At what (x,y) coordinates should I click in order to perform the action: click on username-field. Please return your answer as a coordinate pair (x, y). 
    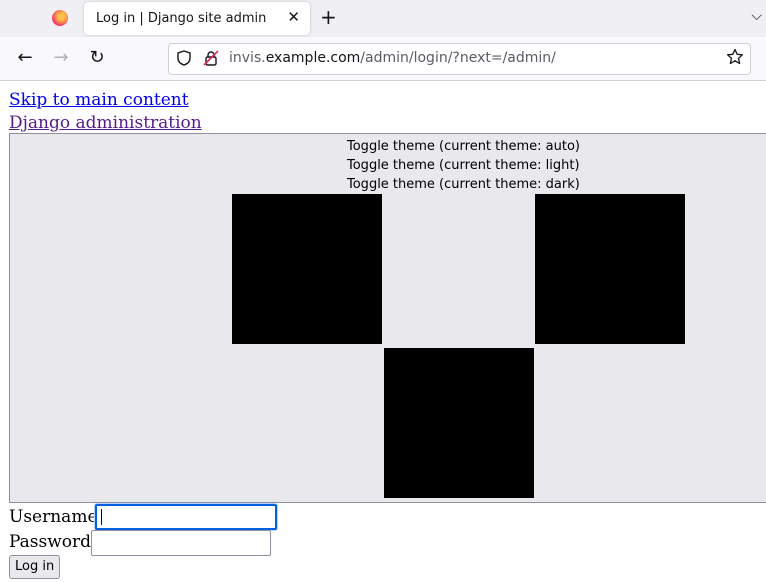
    Looking at the image, I should click on (186, 517).